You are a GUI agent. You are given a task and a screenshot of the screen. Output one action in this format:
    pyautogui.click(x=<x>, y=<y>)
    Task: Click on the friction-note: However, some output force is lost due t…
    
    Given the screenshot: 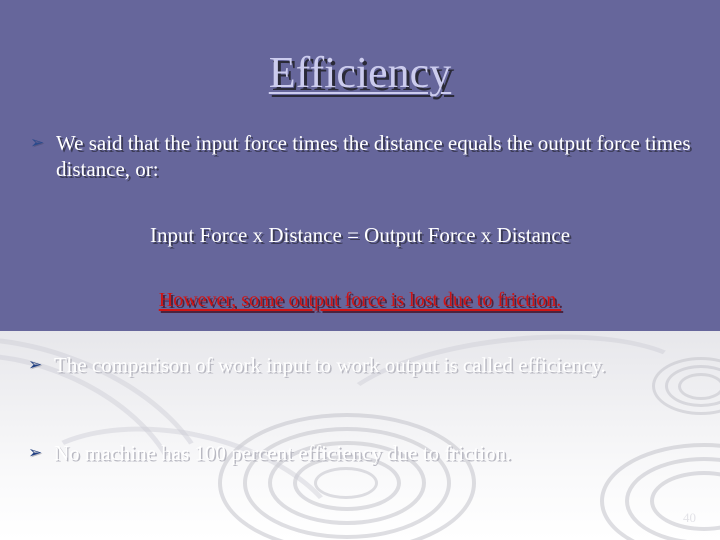 What is the action you would take?
    pyautogui.click(x=360, y=300)
    